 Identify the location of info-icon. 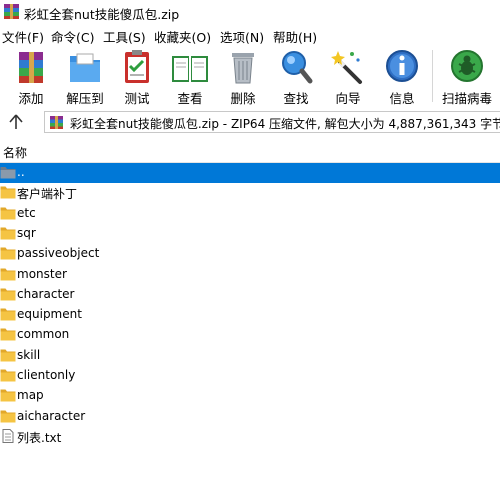
(402, 66).